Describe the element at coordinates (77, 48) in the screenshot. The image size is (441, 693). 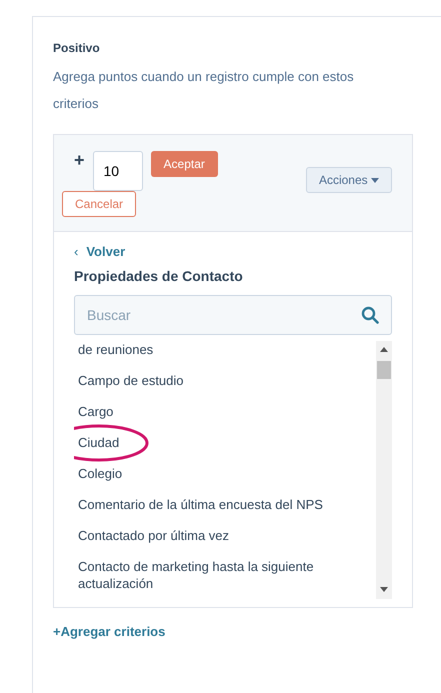
I see `section-title: Positivo` at that location.